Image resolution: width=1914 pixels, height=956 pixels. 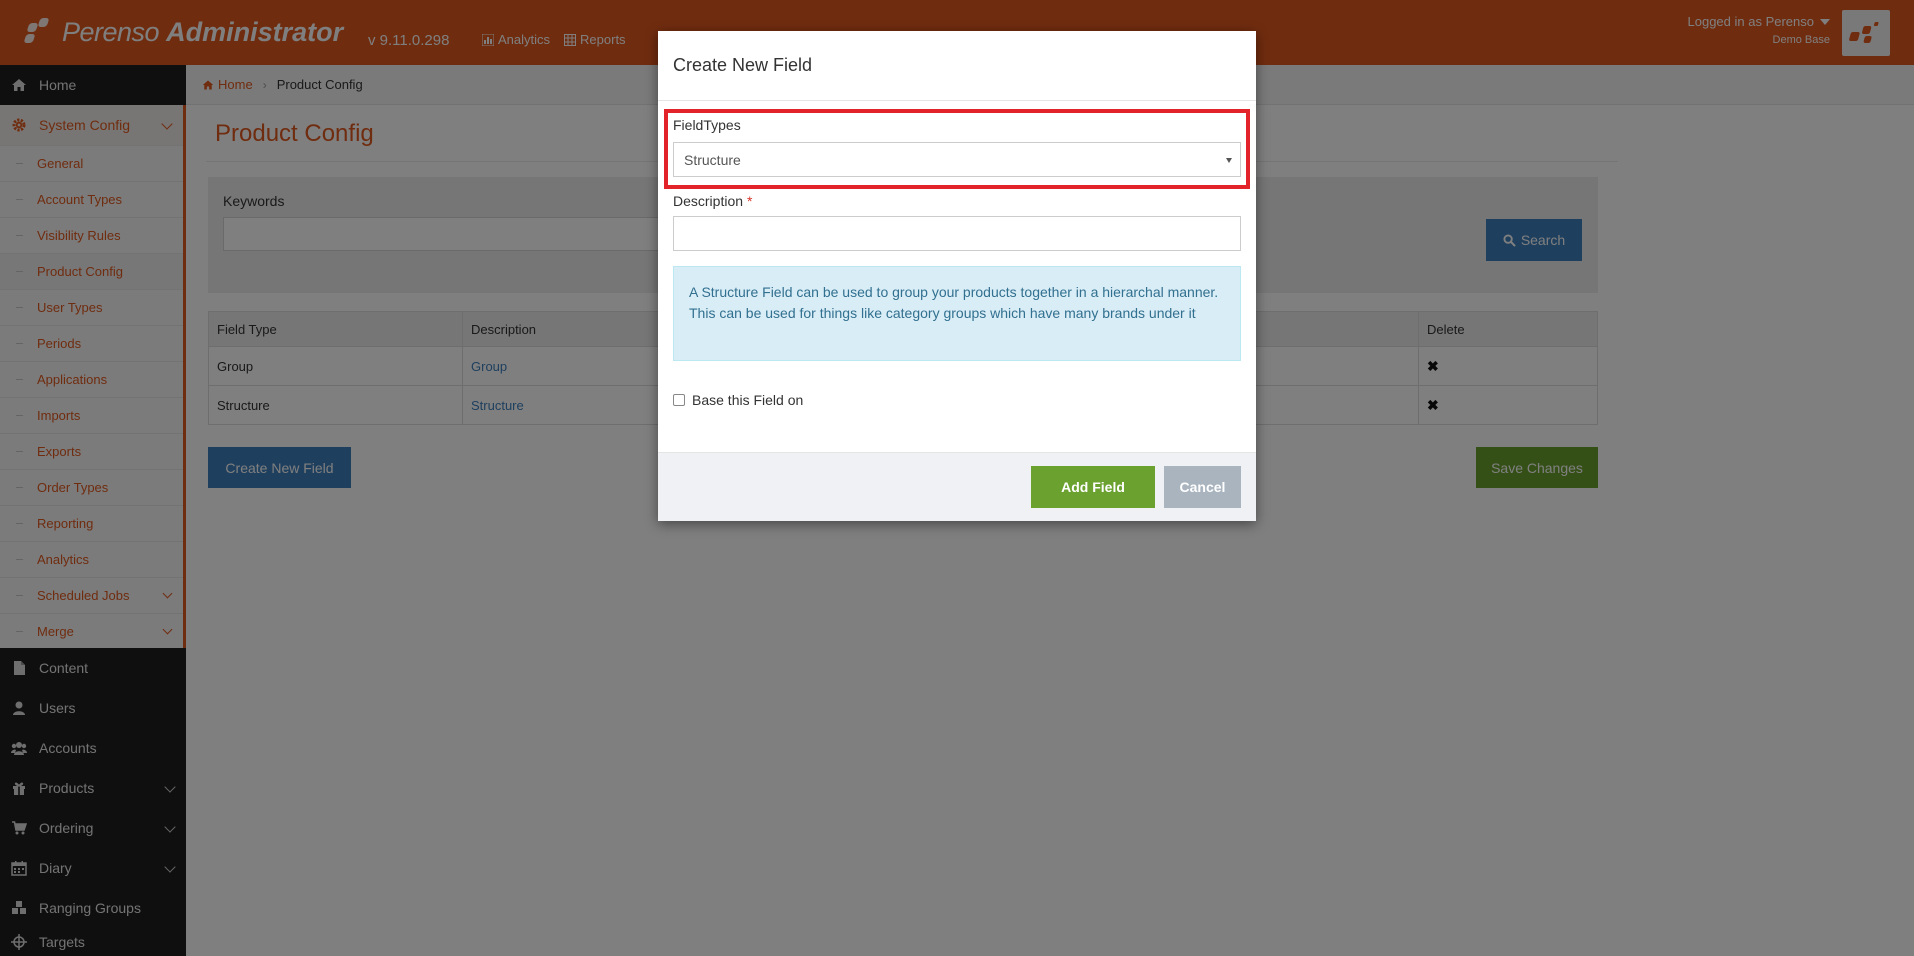 What do you see at coordinates (1202, 487) in the screenshot?
I see `cancel-button: Cancel` at bounding box center [1202, 487].